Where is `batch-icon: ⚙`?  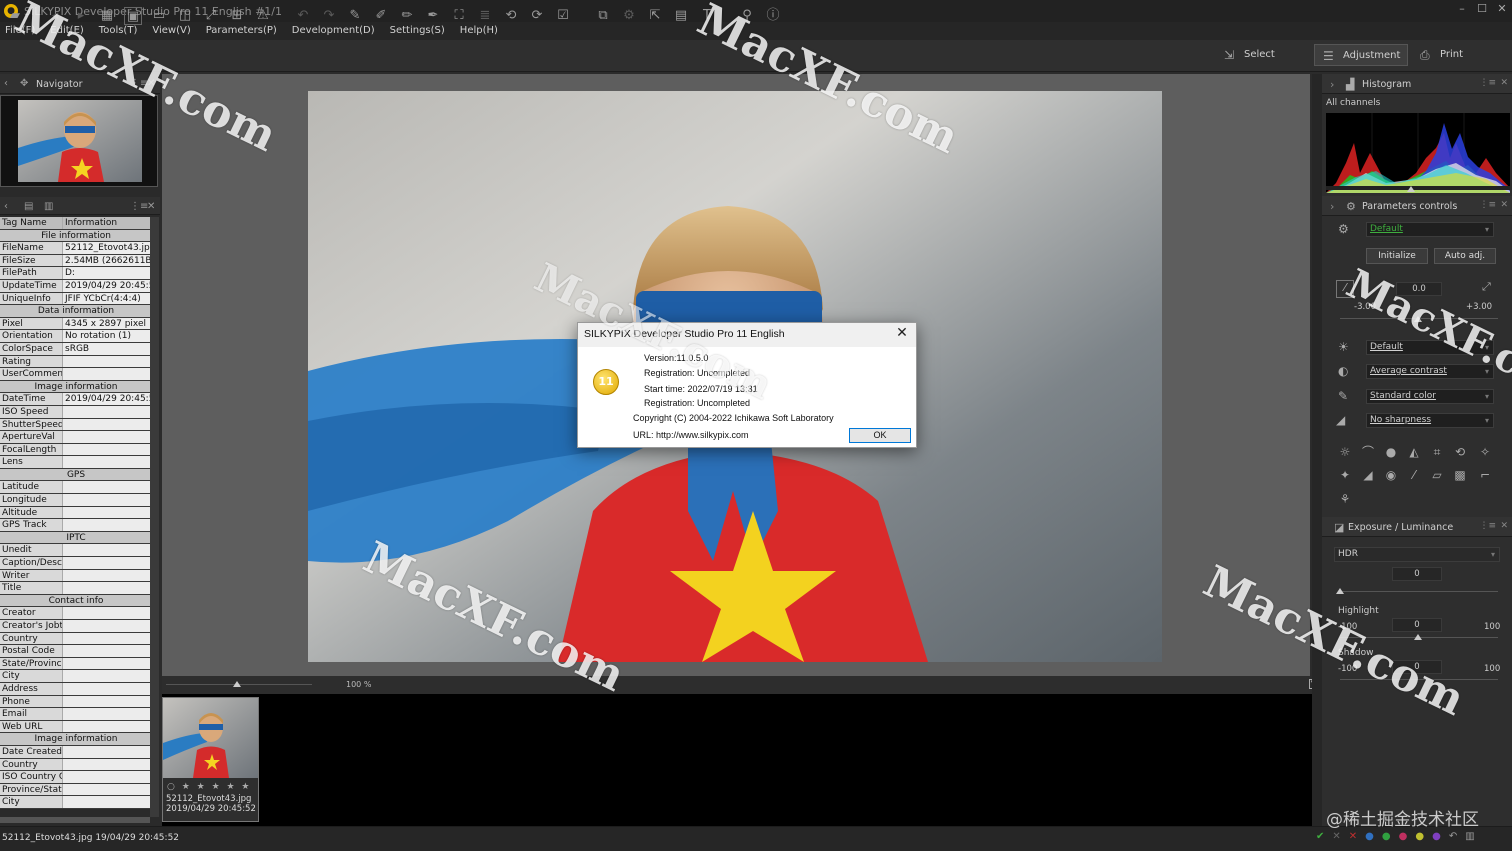
batch-icon: ⚙ is located at coordinates (629, 16).